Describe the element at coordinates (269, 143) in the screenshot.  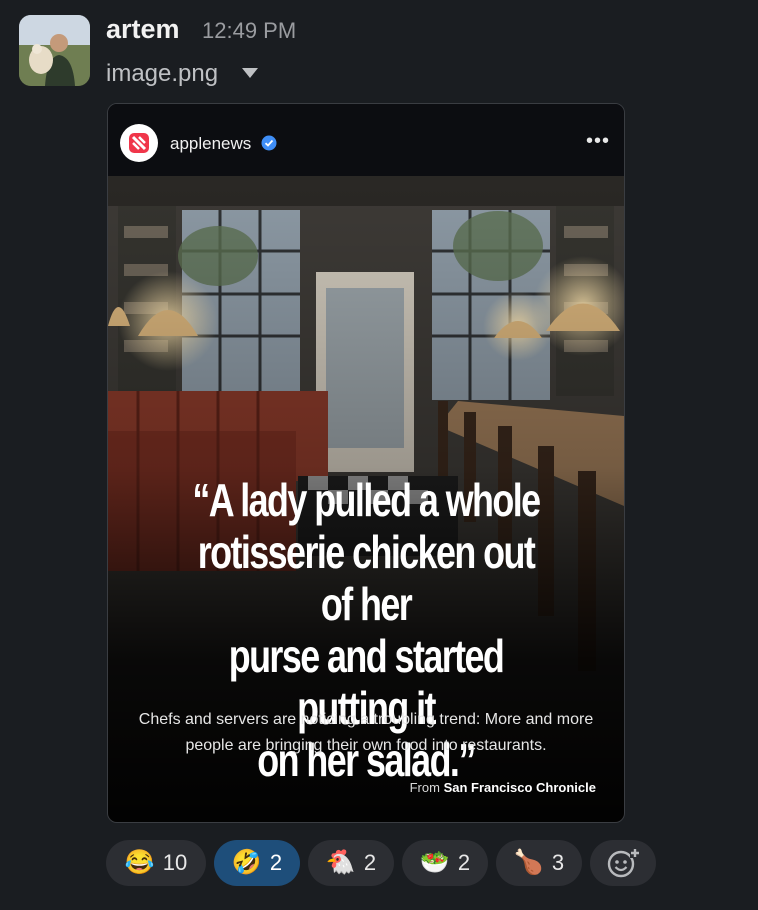
I see `verified-badge-icon` at that location.